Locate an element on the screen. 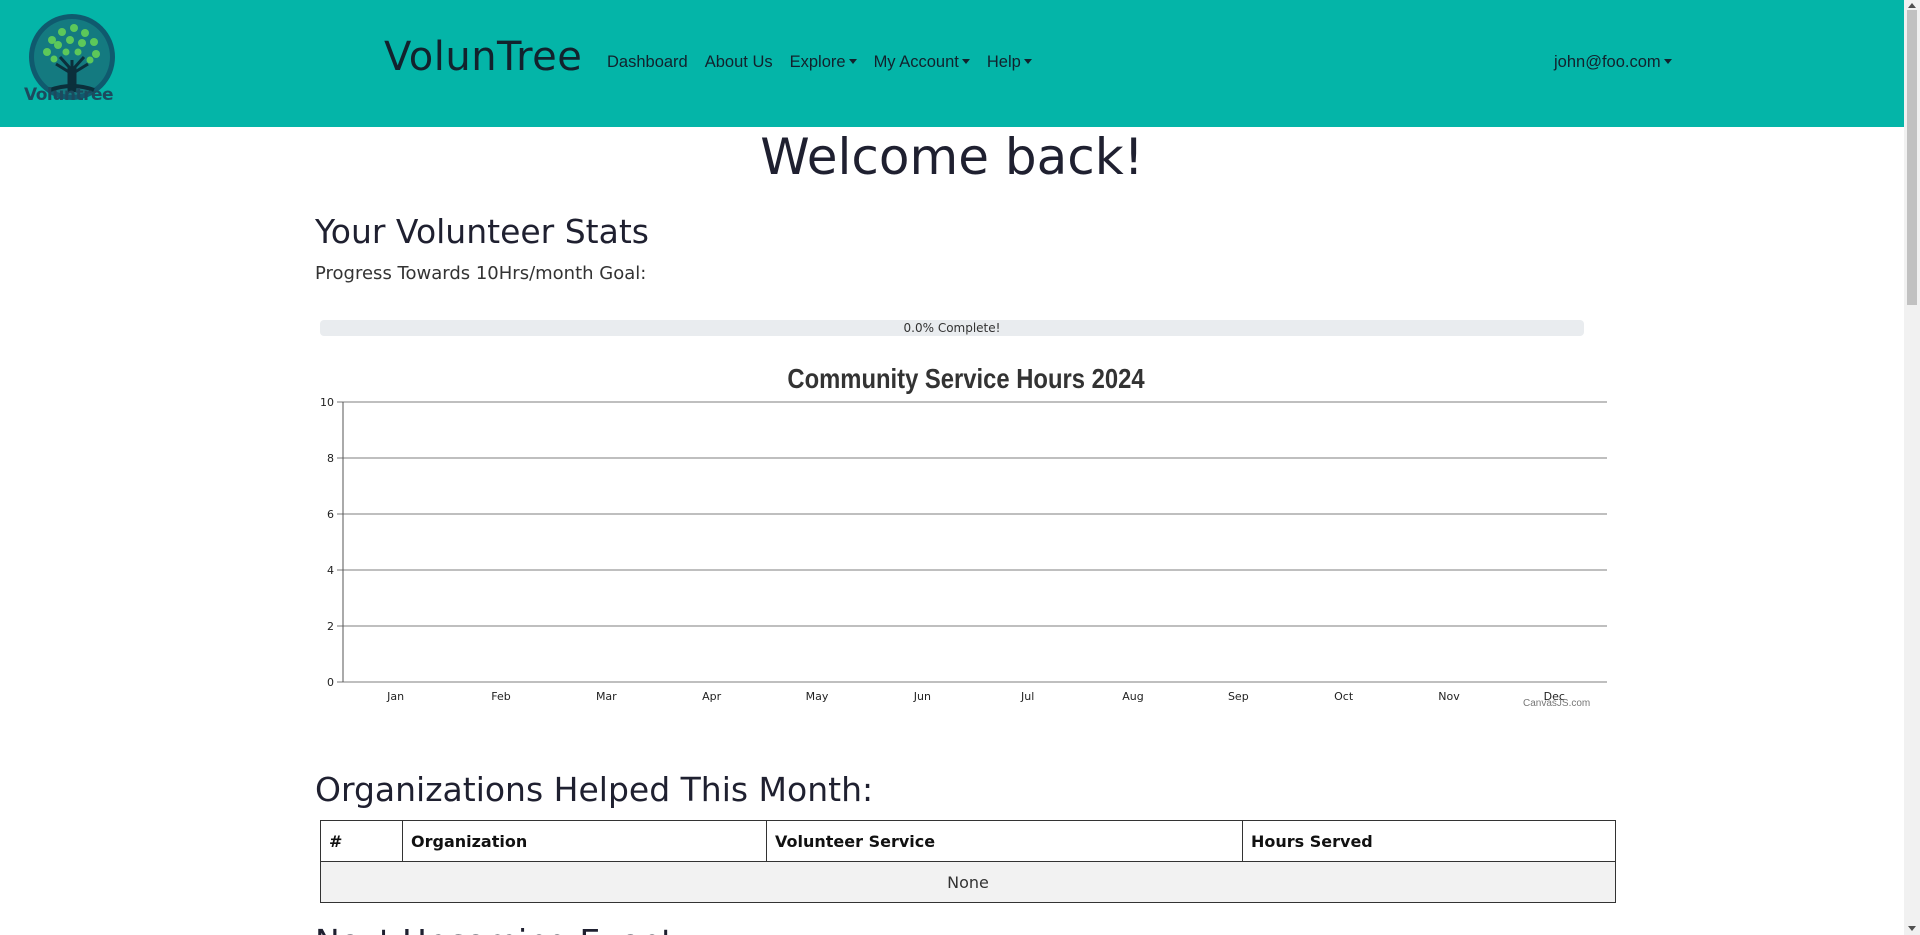  progress-label: Progress Towards 10Hrs/month Goal: is located at coordinates (481, 273).